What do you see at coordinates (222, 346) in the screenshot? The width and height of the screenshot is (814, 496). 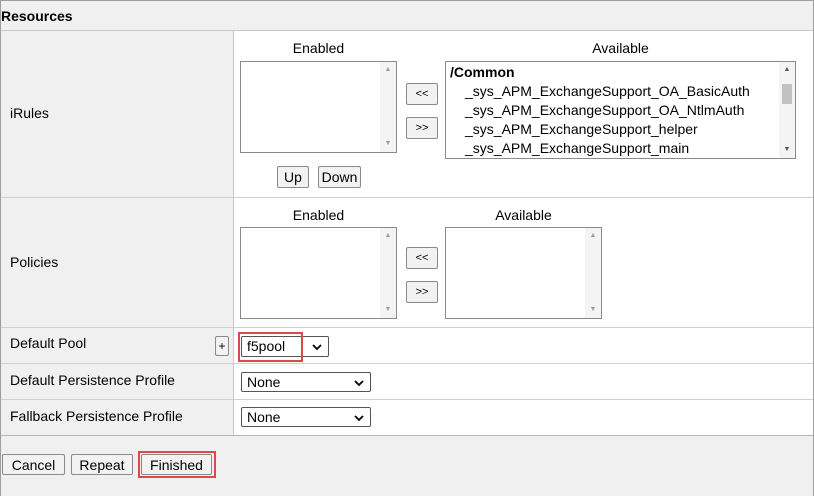 I see `add-pool-button: +` at bounding box center [222, 346].